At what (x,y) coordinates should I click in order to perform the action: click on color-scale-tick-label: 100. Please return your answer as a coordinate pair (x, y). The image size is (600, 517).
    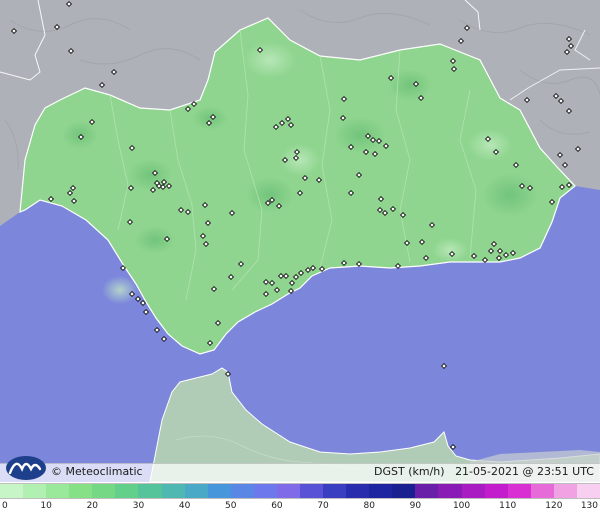
    Looking at the image, I should click on (461, 506).